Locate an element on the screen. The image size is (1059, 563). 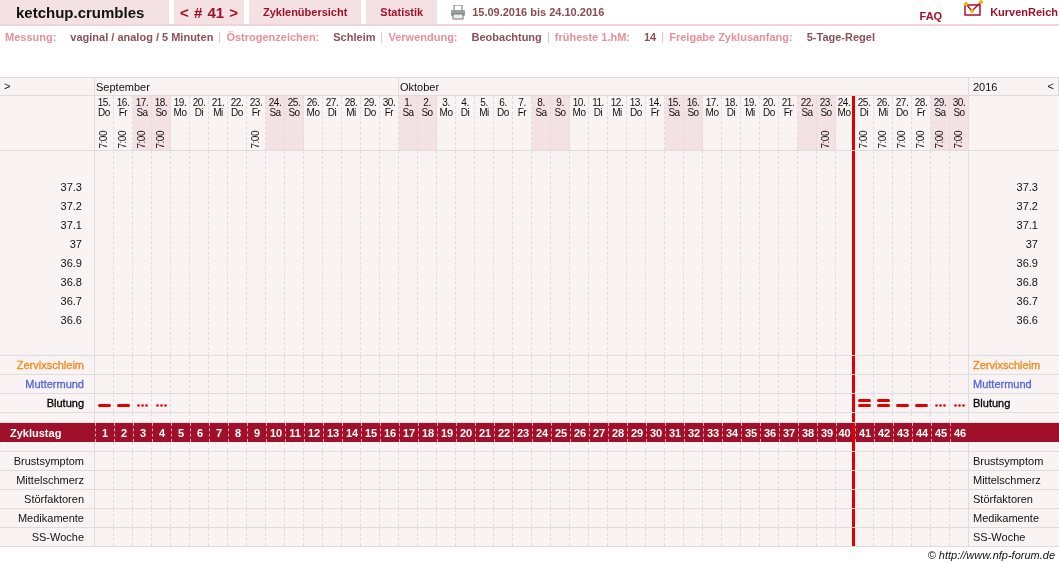
day-header: 24. Mo is located at coordinates (845, 123).